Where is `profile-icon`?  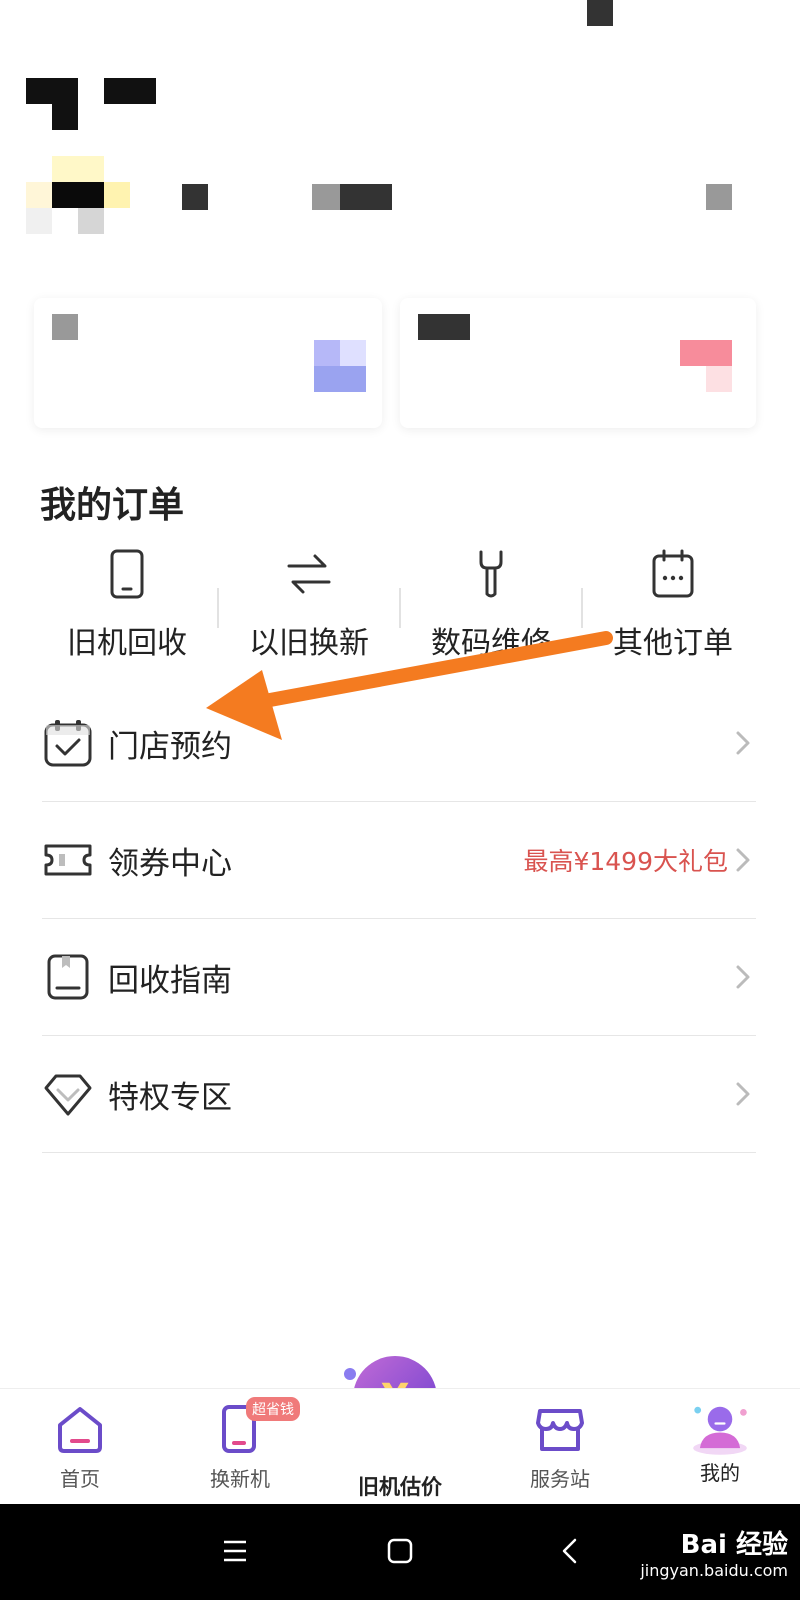
profile-icon is located at coordinates (720, 1430).